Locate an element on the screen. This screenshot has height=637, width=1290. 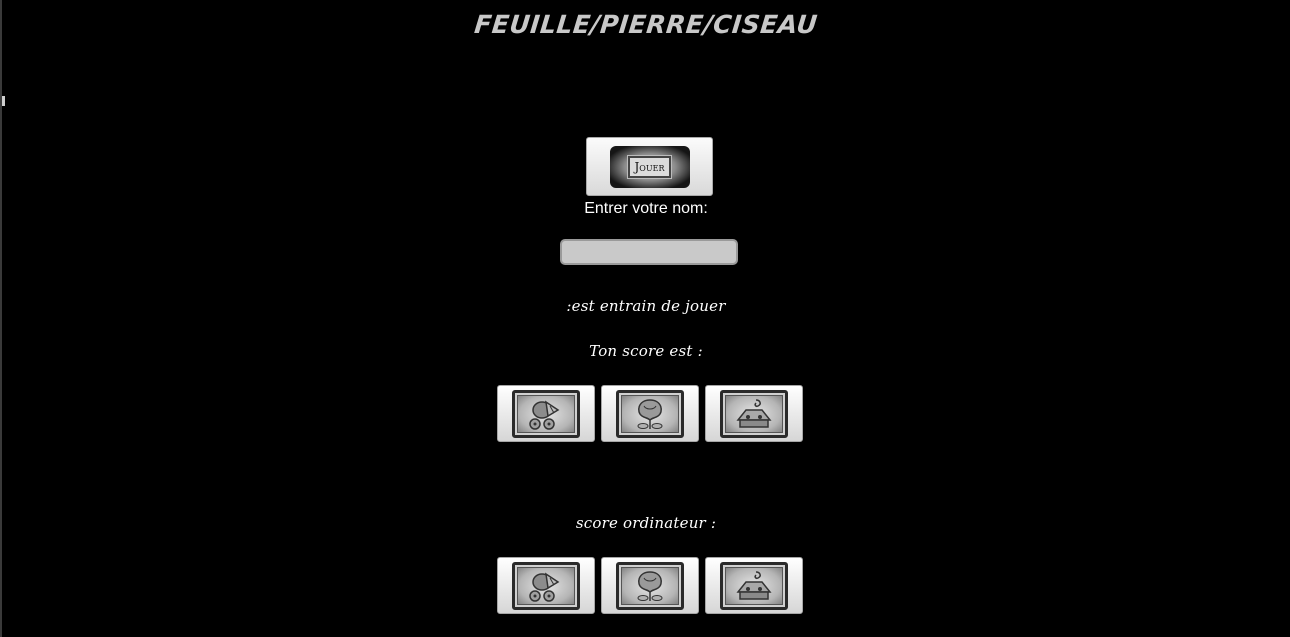
player-scissors-button is located at coordinates (754, 413).